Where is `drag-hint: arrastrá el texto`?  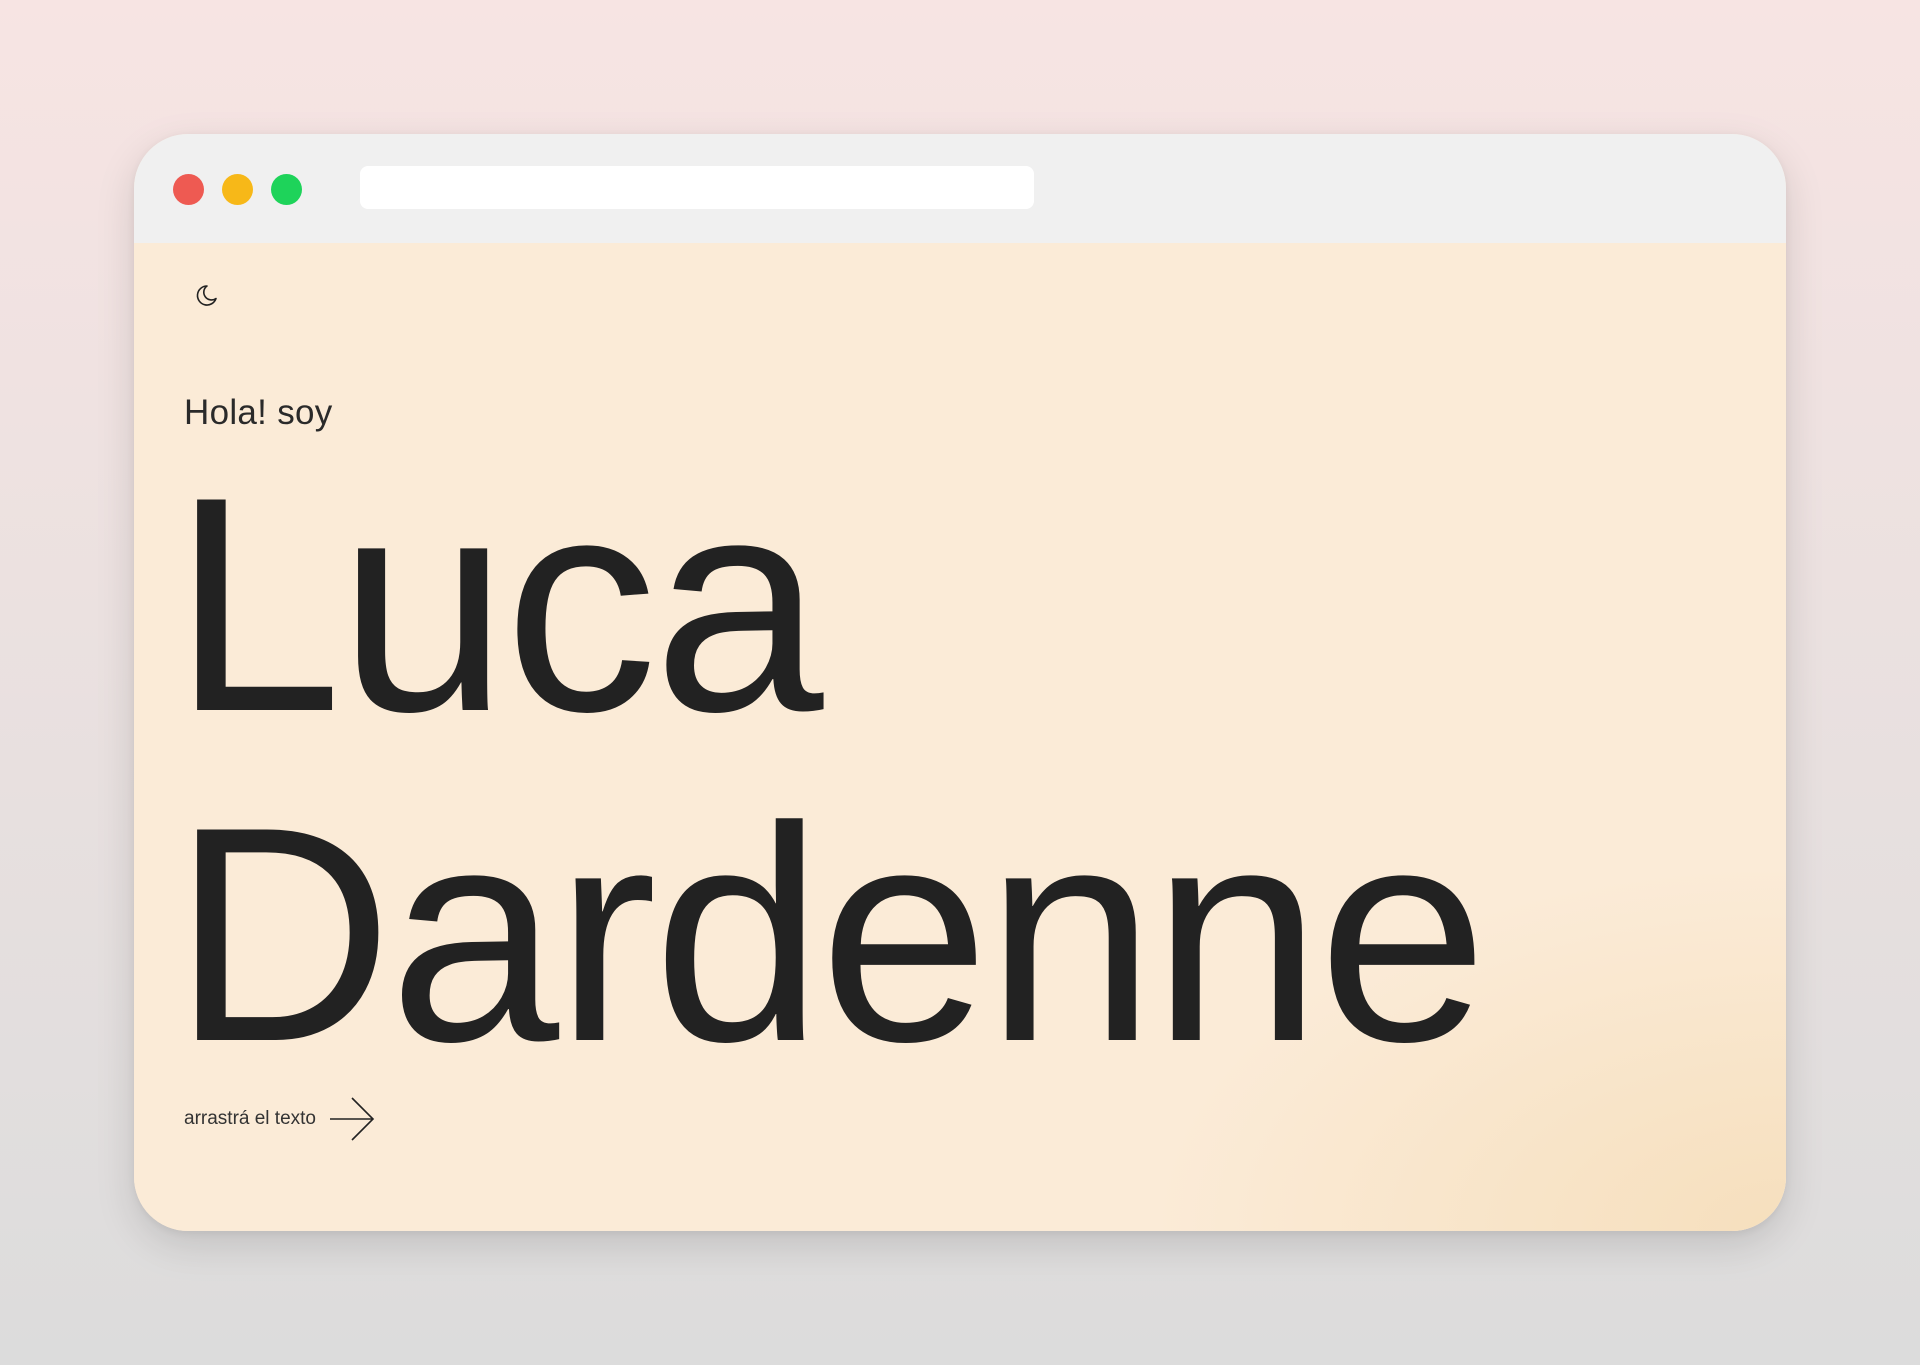
drag-hint: arrastrá el texto is located at coordinates (280, 1119).